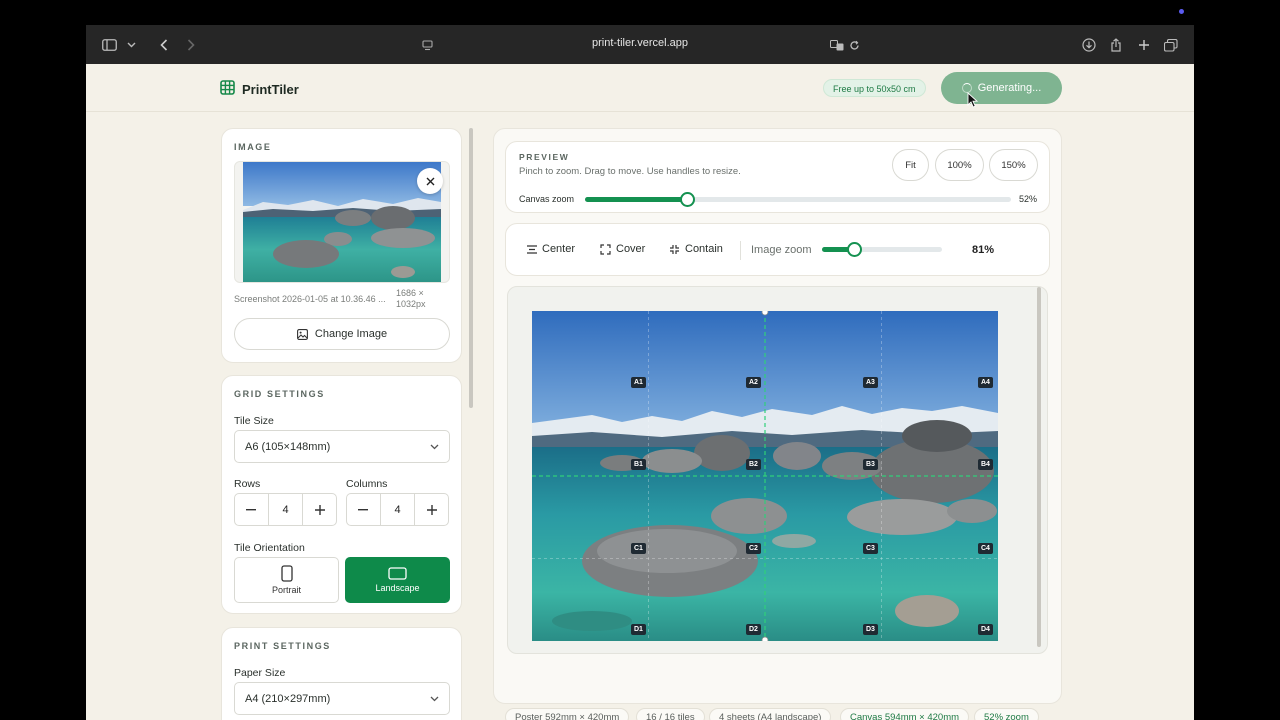 The width and height of the screenshot is (1280, 720). What do you see at coordinates (973, 100) in the screenshot?
I see `mouse-cursor-icon` at bounding box center [973, 100].